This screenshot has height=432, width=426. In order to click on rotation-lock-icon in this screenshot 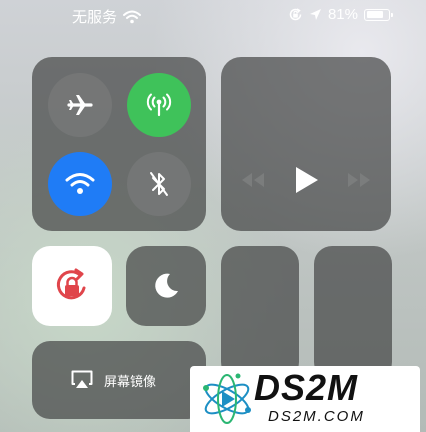, I will do `click(71, 284)`.